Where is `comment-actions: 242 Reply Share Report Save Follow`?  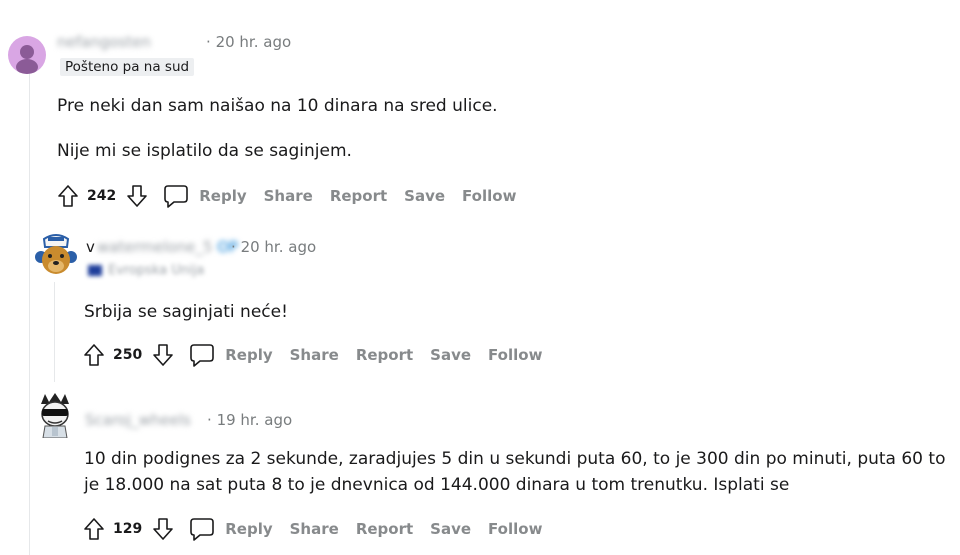
comment-actions: 242 Reply Share Report Save Follow is located at coordinates (294, 196).